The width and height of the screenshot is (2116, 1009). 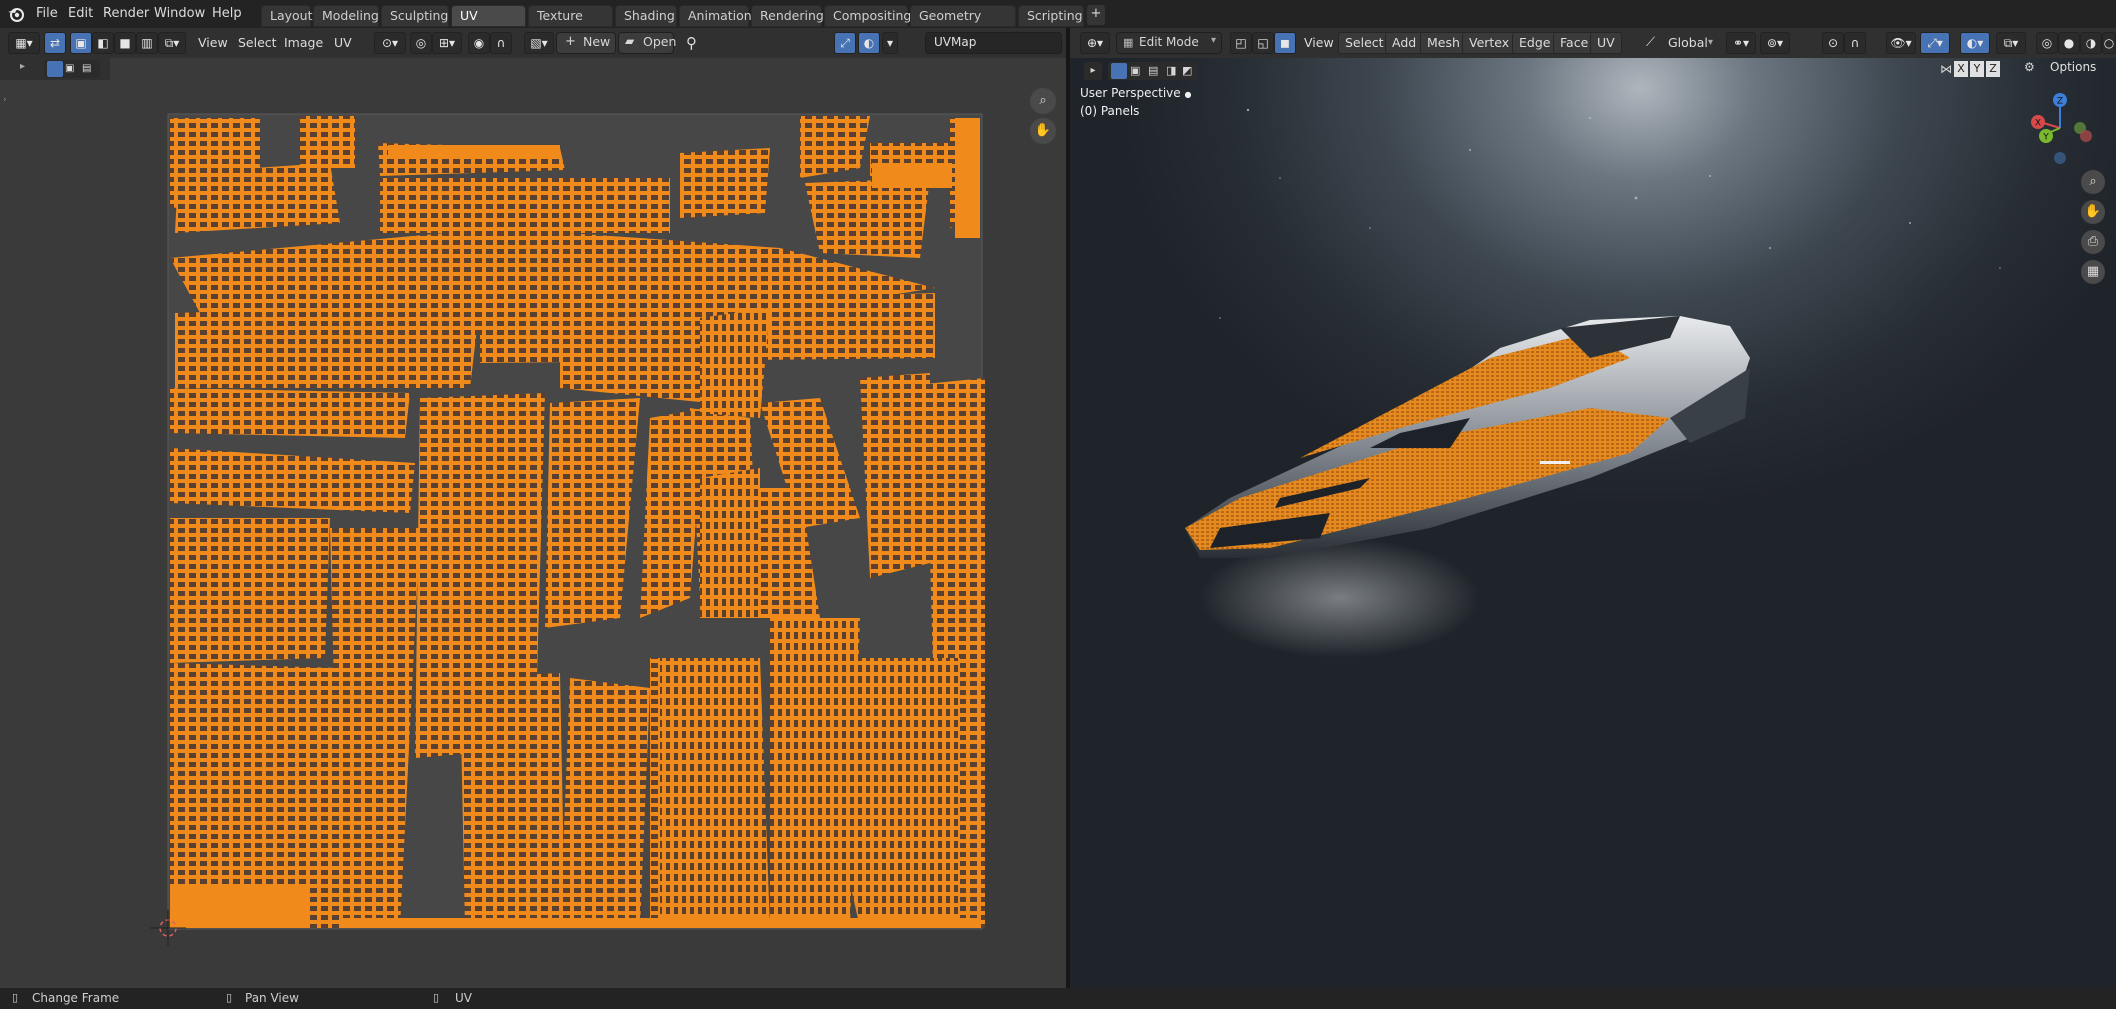 I want to click on vp-menu-edge: Edge, so click(x=1535, y=43).